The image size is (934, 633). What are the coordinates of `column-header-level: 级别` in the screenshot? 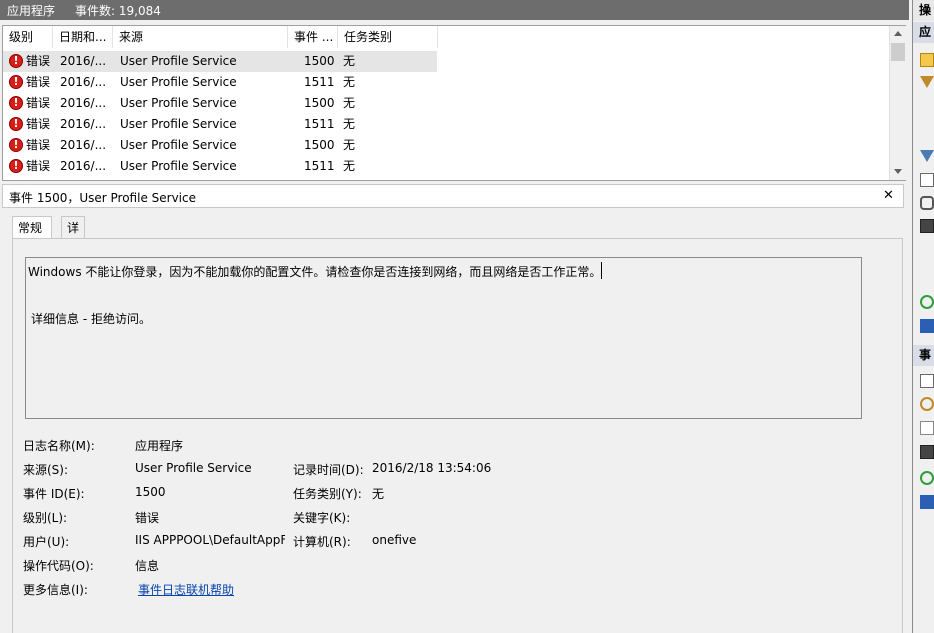 It's located at (28, 37).